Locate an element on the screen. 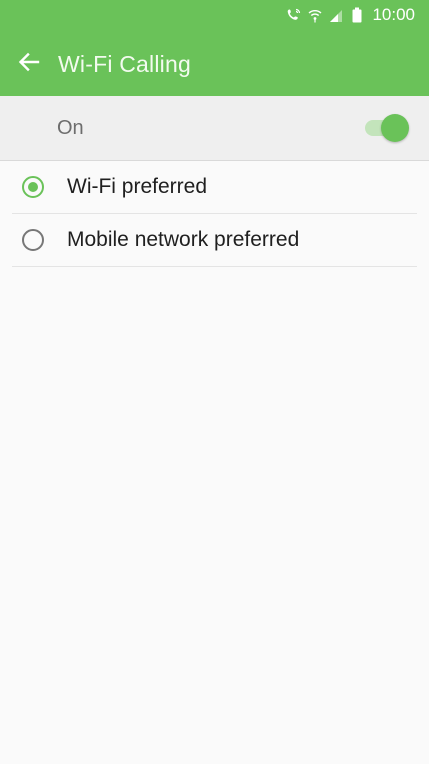 The width and height of the screenshot is (429, 764). radio-checked-icon is located at coordinates (33, 187).